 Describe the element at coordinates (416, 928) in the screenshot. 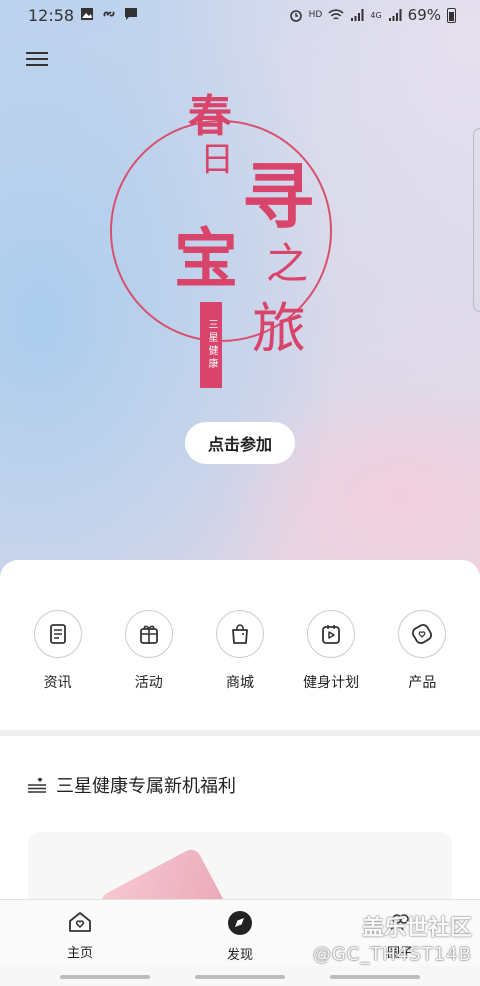

I see `watermark-community: 盖乐世社区` at that location.